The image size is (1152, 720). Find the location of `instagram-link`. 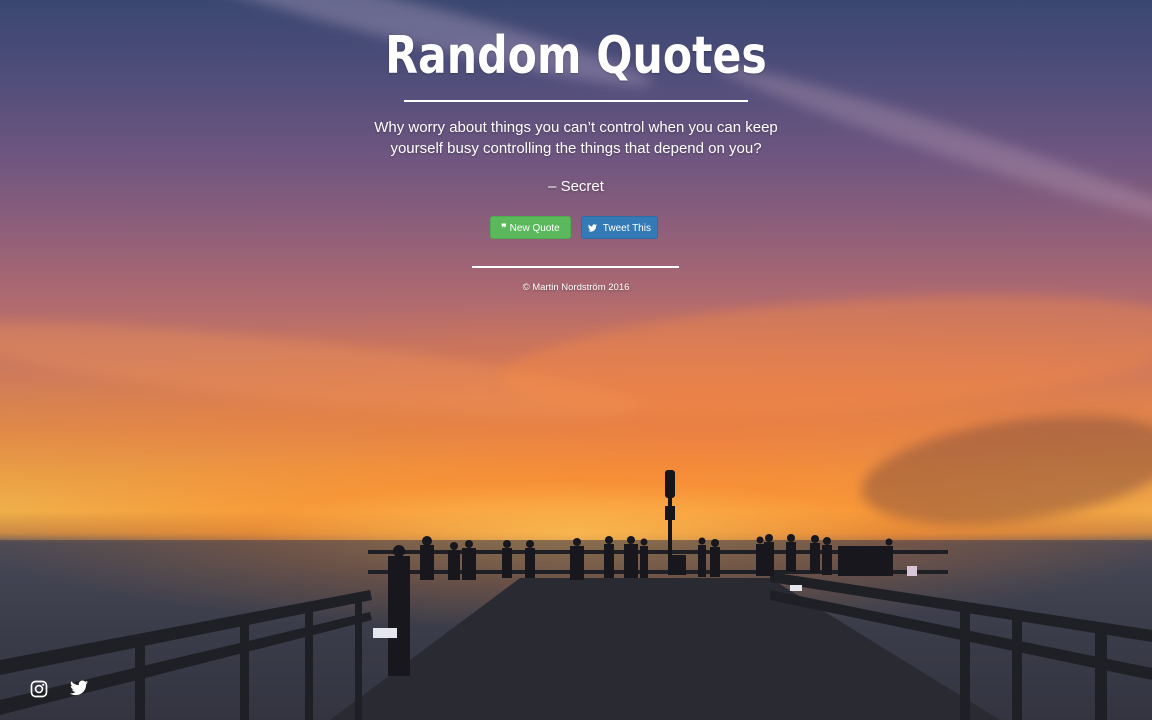

instagram-link is located at coordinates (39, 689).